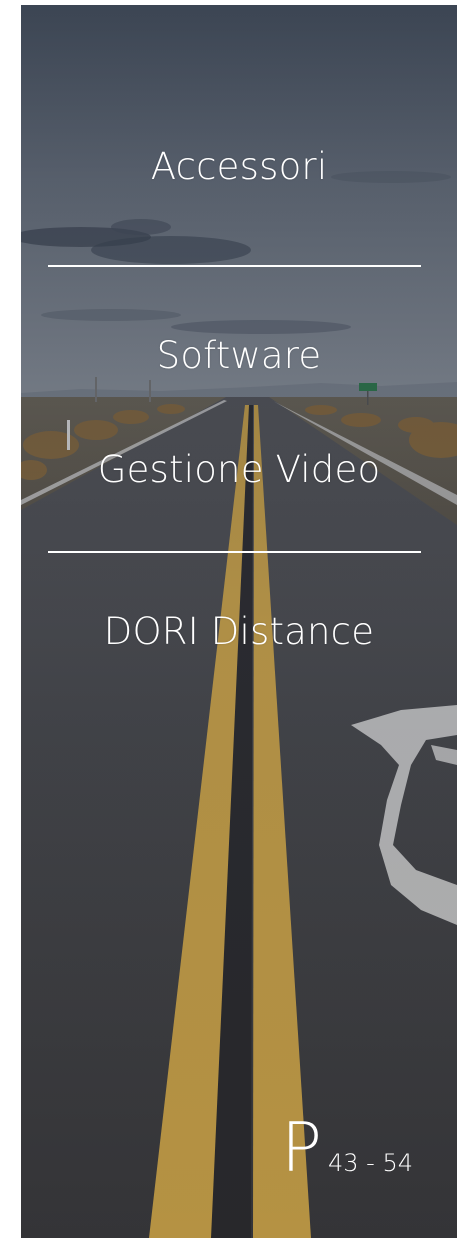 This screenshot has width=462, height=1238. Describe the element at coordinates (239, 469) in the screenshot. I see `menu-item-gestione-video: Gestione Video` at that location.